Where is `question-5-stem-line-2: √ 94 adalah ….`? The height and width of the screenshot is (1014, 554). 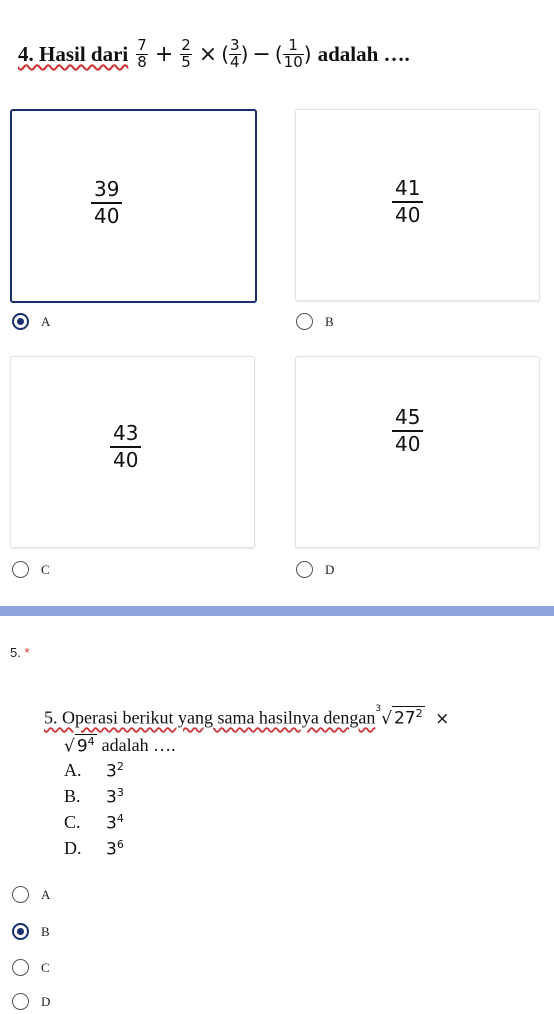
question-5-stem-line-2: √ 94 adalah …. is located at coordinates (120, 745).